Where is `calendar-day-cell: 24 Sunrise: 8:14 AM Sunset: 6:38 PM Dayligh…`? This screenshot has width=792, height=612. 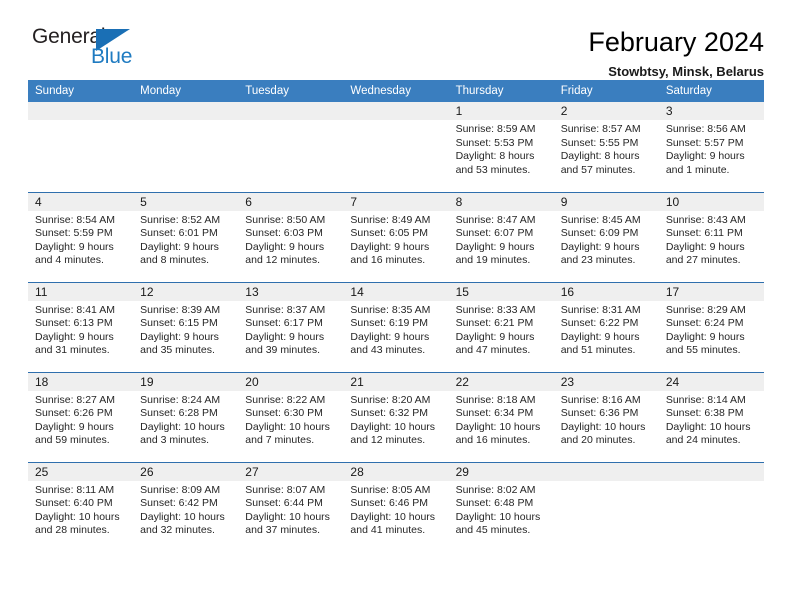 calendar-day-cell: 24 Sunrise: 8:14 AM Sunset: 6:38 PM Dayligh… is located at coordinates (711, 416).